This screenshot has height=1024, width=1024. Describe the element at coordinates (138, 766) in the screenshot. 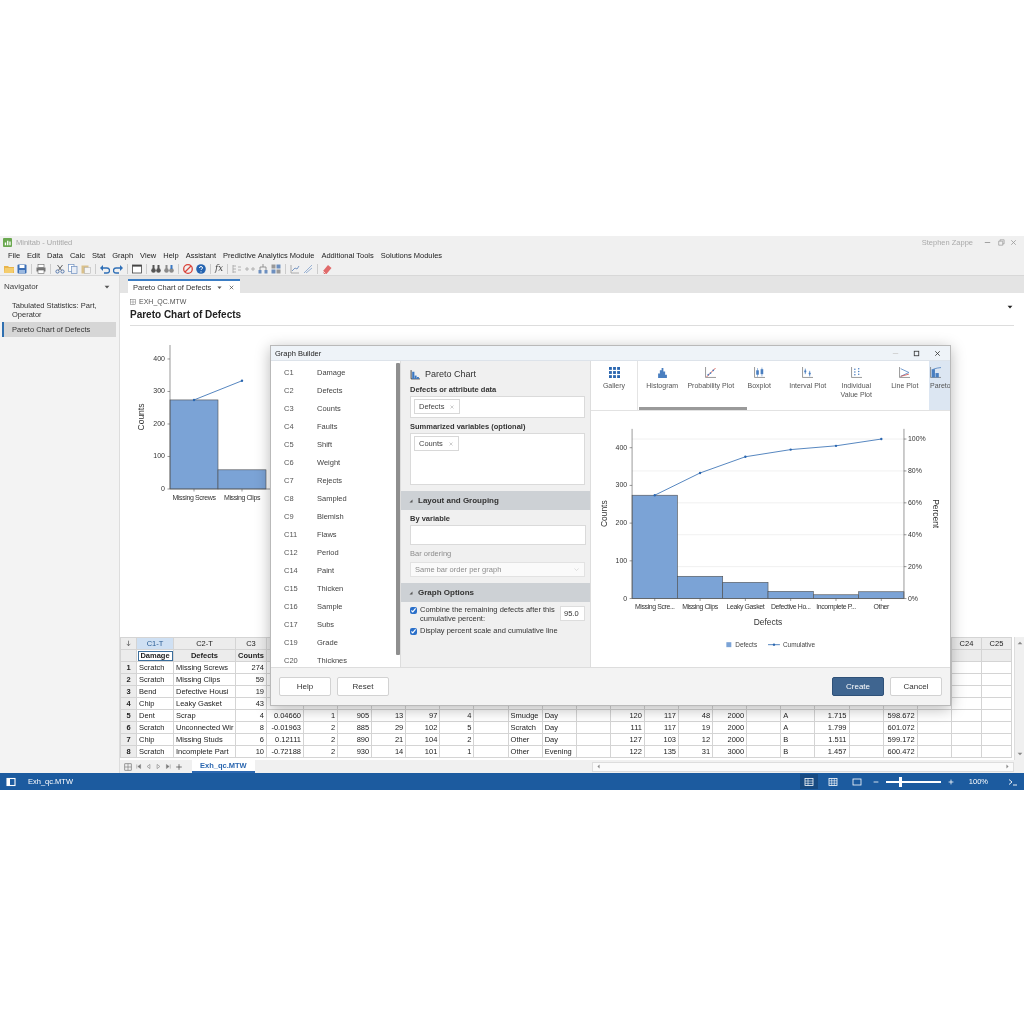

I see `first-sheet-icon` at that location.